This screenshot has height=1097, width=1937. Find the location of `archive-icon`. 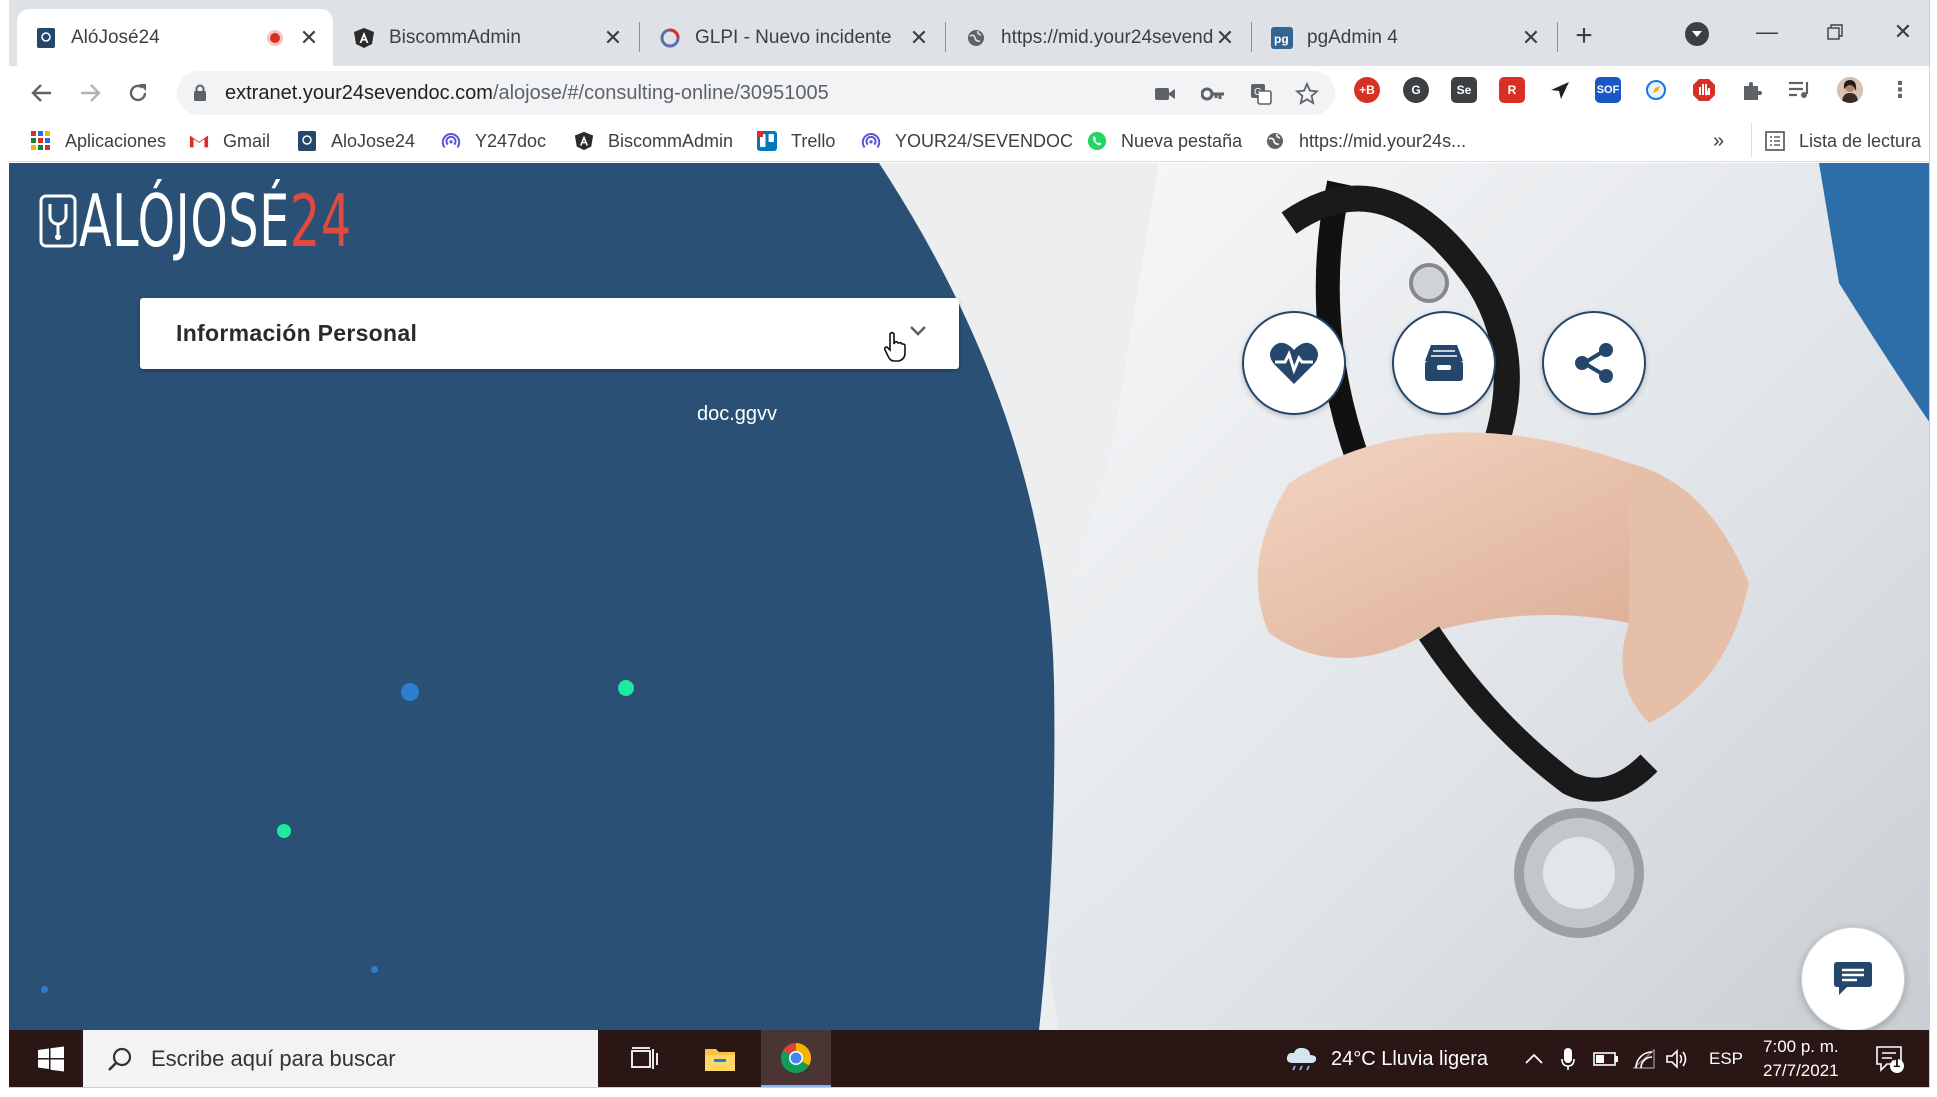

archive-icon is located at coordinates (1444, 363).